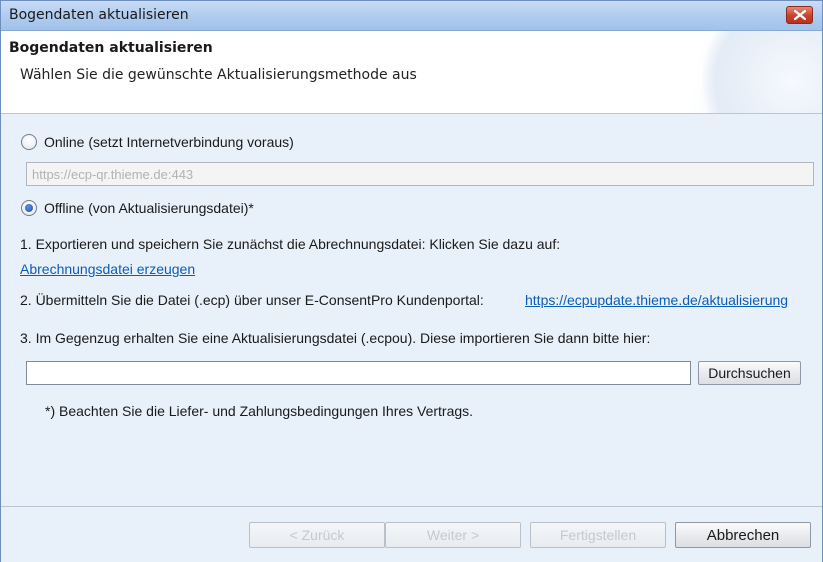  I want to click on cancel-button: Abbrechen, so click(743, 535).